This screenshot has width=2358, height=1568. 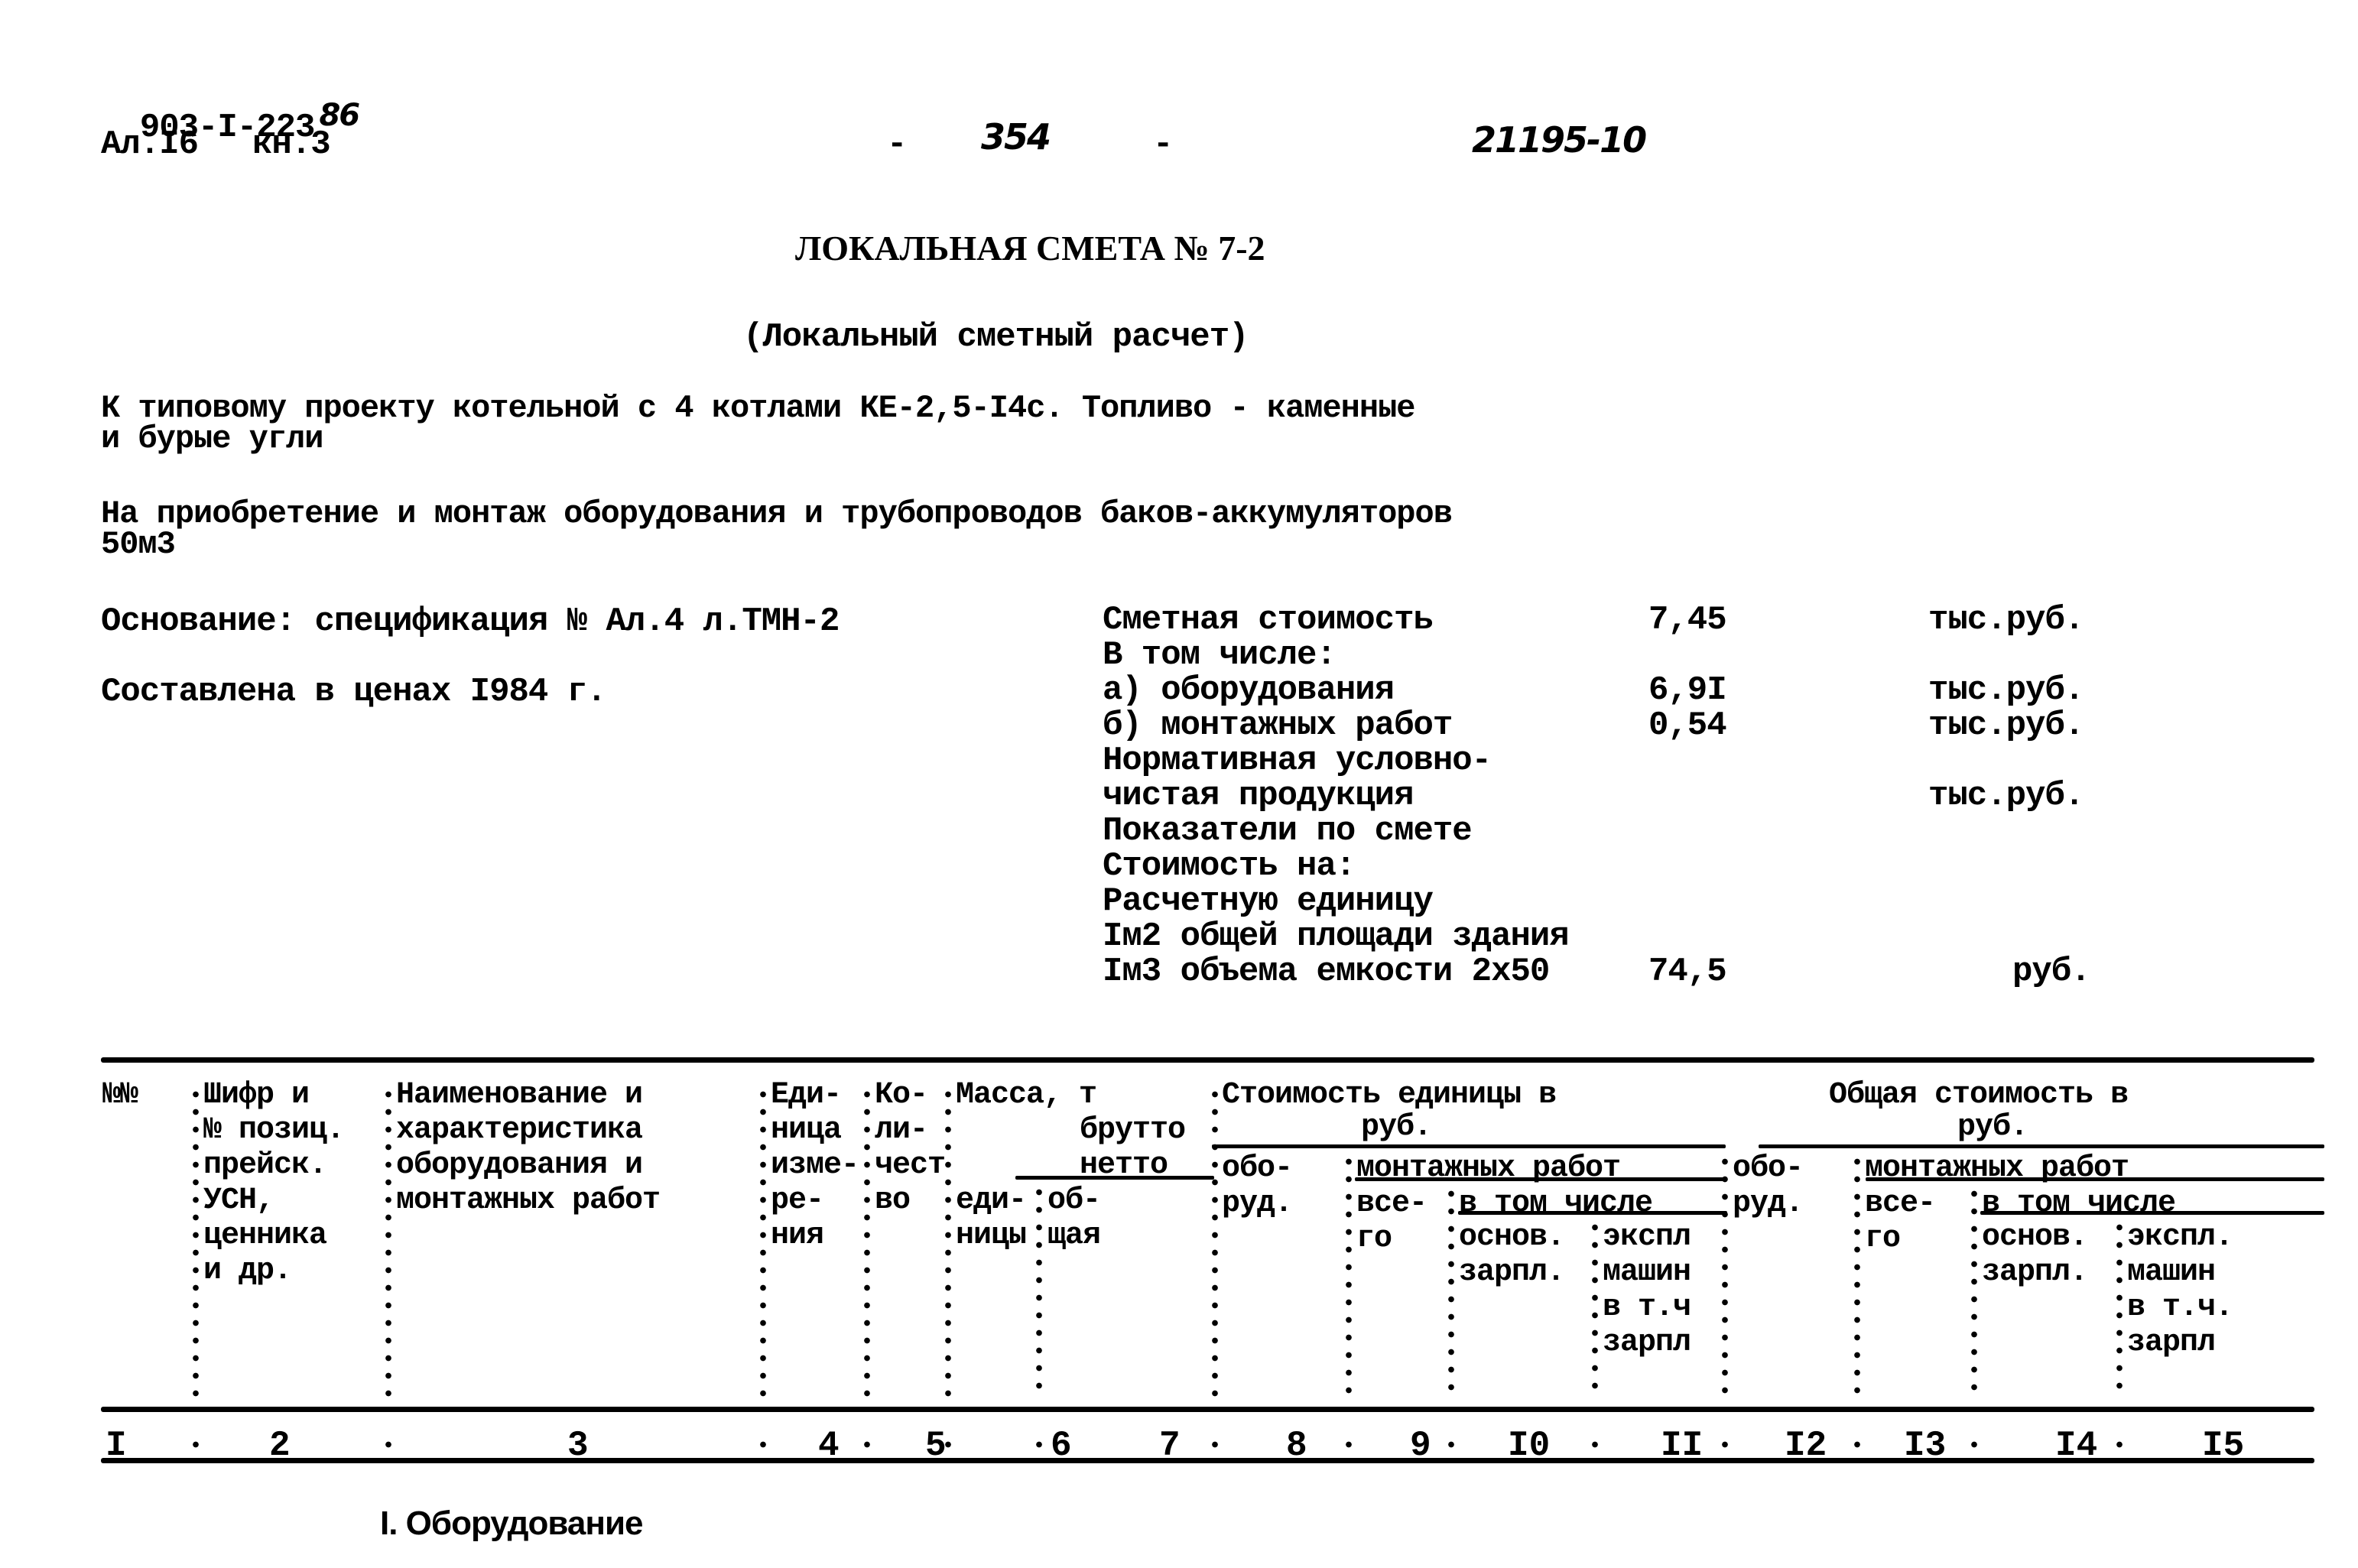 What do you see at coordinates (238, 1200) in the screenshot?
I see `header-line: УСН,` at bounding box center [238, 1200].